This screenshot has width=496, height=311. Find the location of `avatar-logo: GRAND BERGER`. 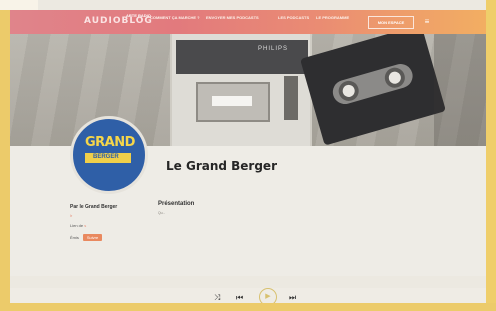

avatar-logo: GRAND BERGER is located at coordinates (110, 155).